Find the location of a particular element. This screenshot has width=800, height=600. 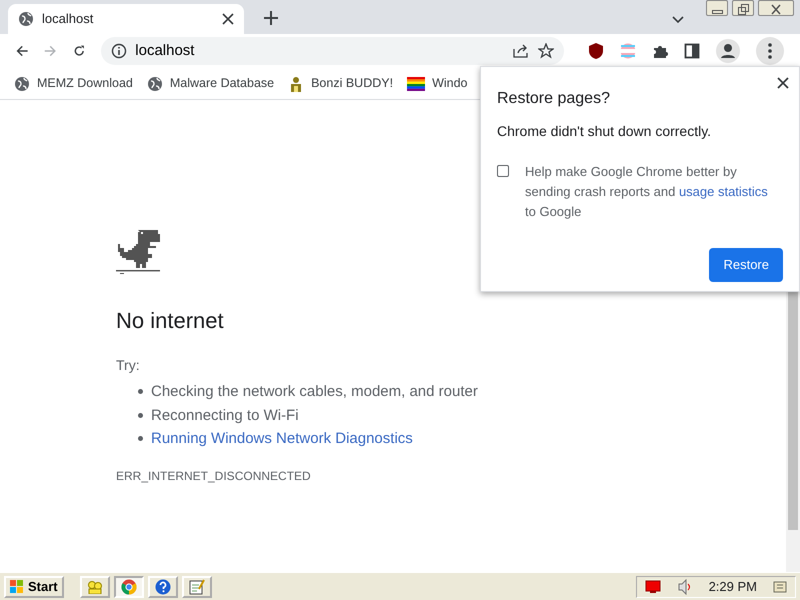

usage-statistics-link: usage statistics is located at coordinates (723, 191).